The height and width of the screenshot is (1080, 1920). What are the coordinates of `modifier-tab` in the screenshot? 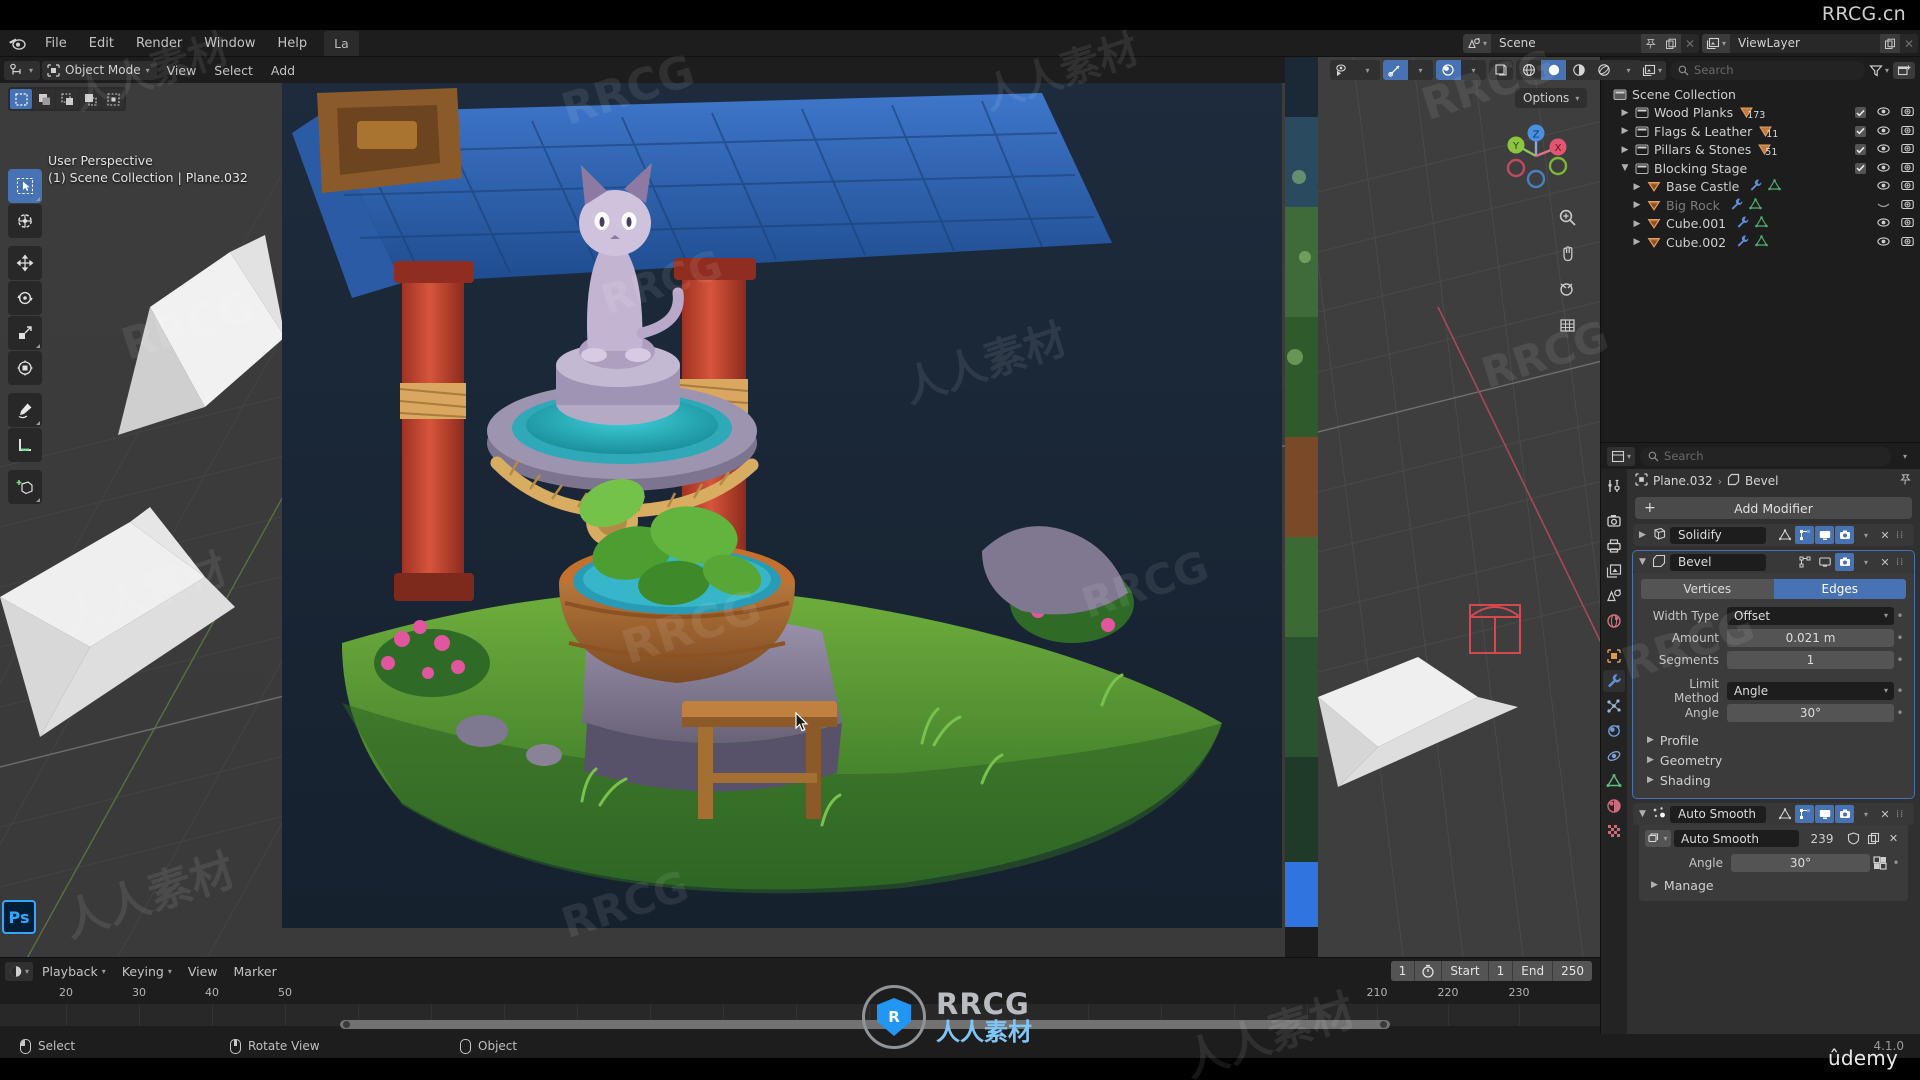 It's located at (1614, 681).